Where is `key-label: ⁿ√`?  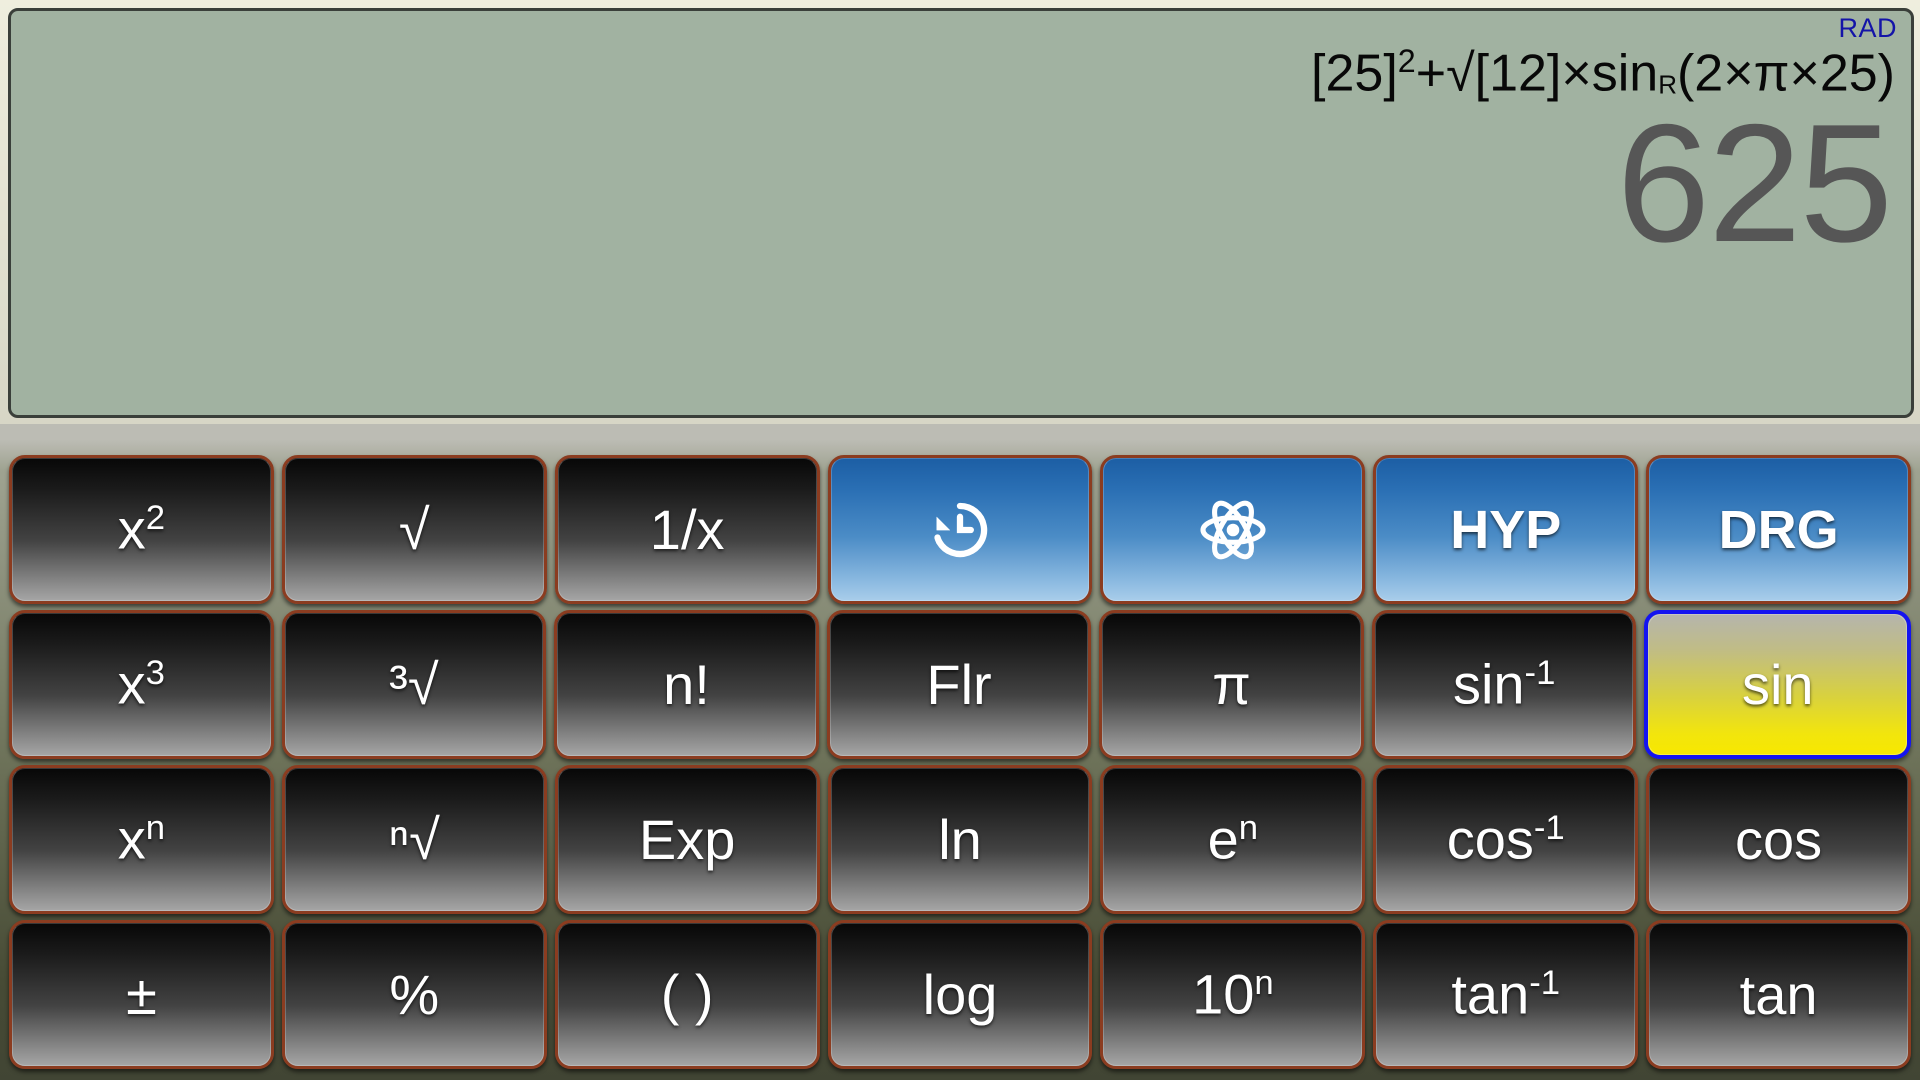
key-label: ⁿ√ is located at coordinates (414, 839).